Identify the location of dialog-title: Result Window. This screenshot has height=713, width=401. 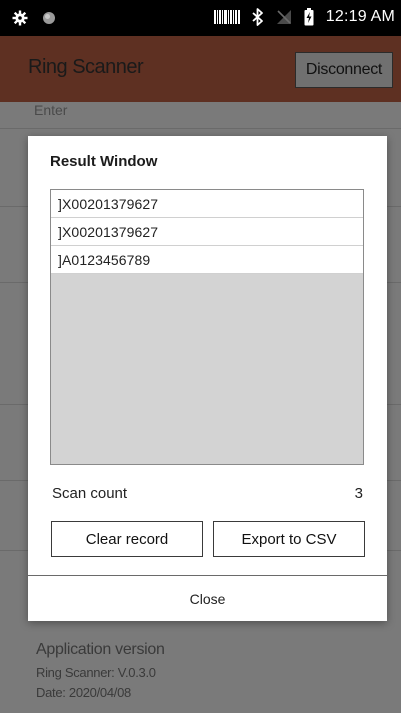
(104, 161).